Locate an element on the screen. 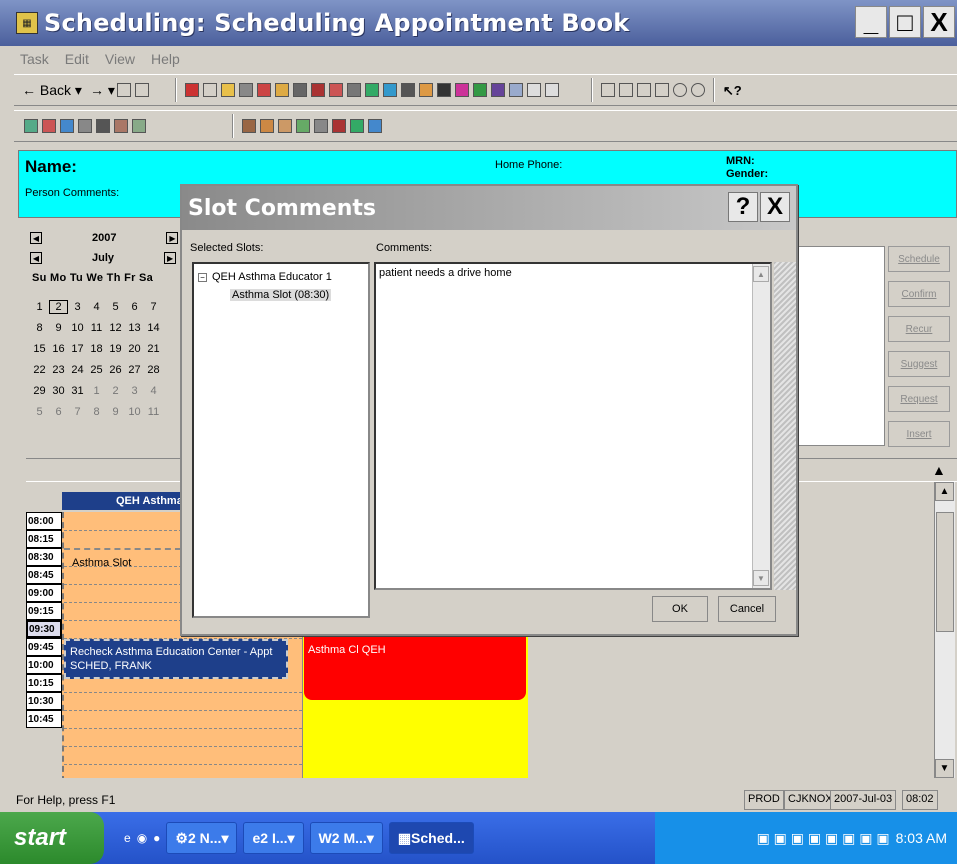  collapse-icon: − is located at coordinates (202, 277).